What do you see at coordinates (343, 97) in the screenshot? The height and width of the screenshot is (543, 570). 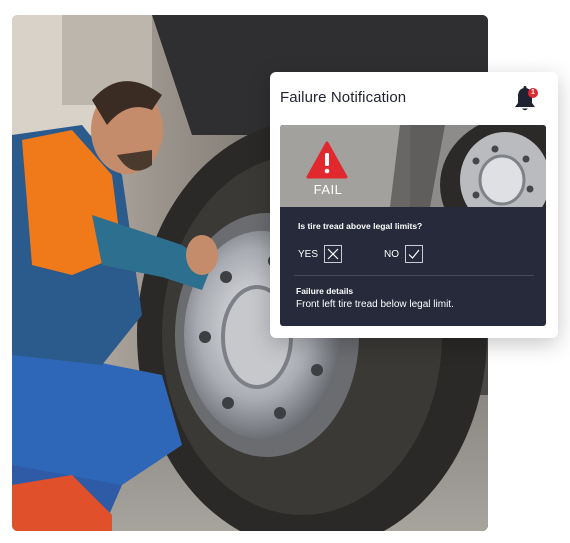 I see `card-title: Failure Notification` at bounding box center [343, 97].